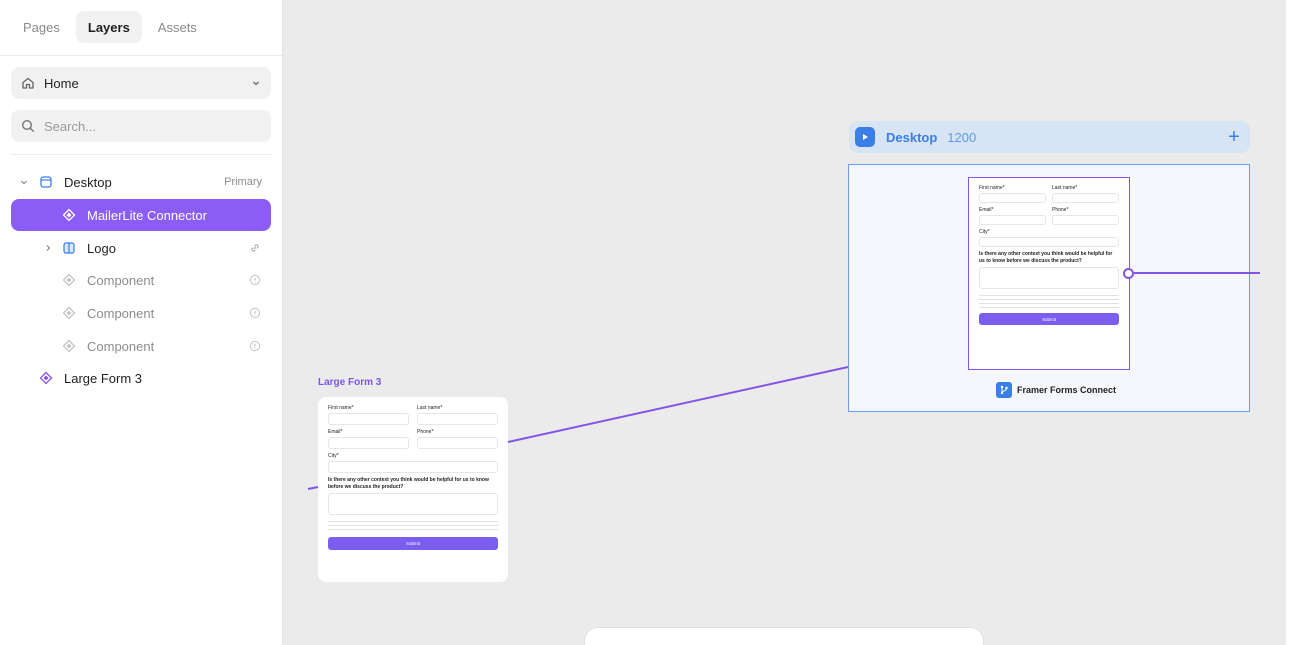 This screenshot has height=645, width=1290. Describe the element at coordinates (177, 27) in the screenshot. I see `tab-assets: Assets` at that location.